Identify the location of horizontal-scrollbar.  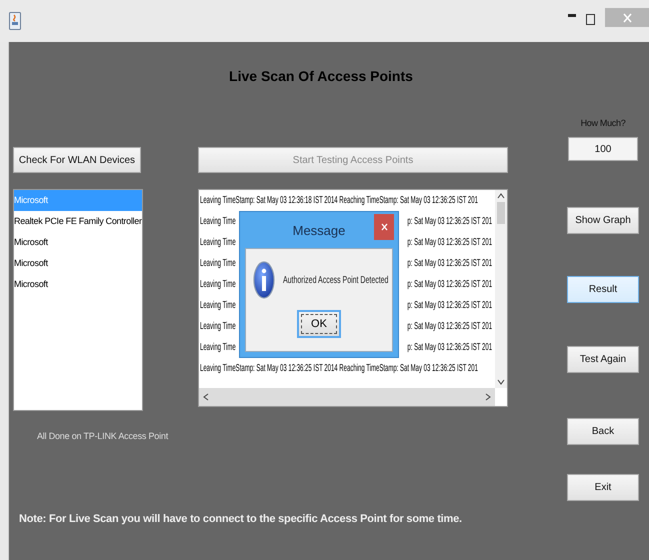
(347, 397).